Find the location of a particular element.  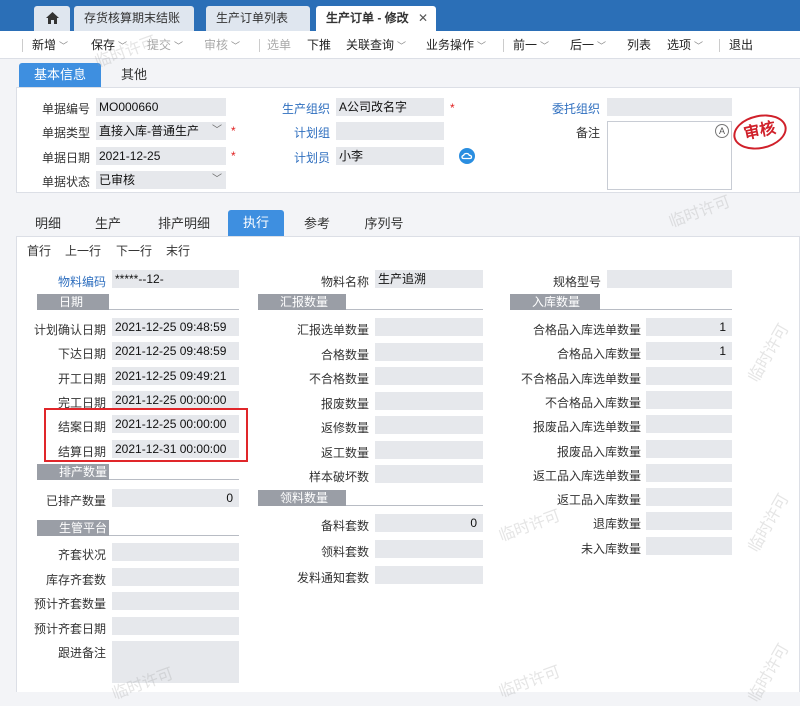

plan-group-label: 计划组 is located at coordinates (290, 132).